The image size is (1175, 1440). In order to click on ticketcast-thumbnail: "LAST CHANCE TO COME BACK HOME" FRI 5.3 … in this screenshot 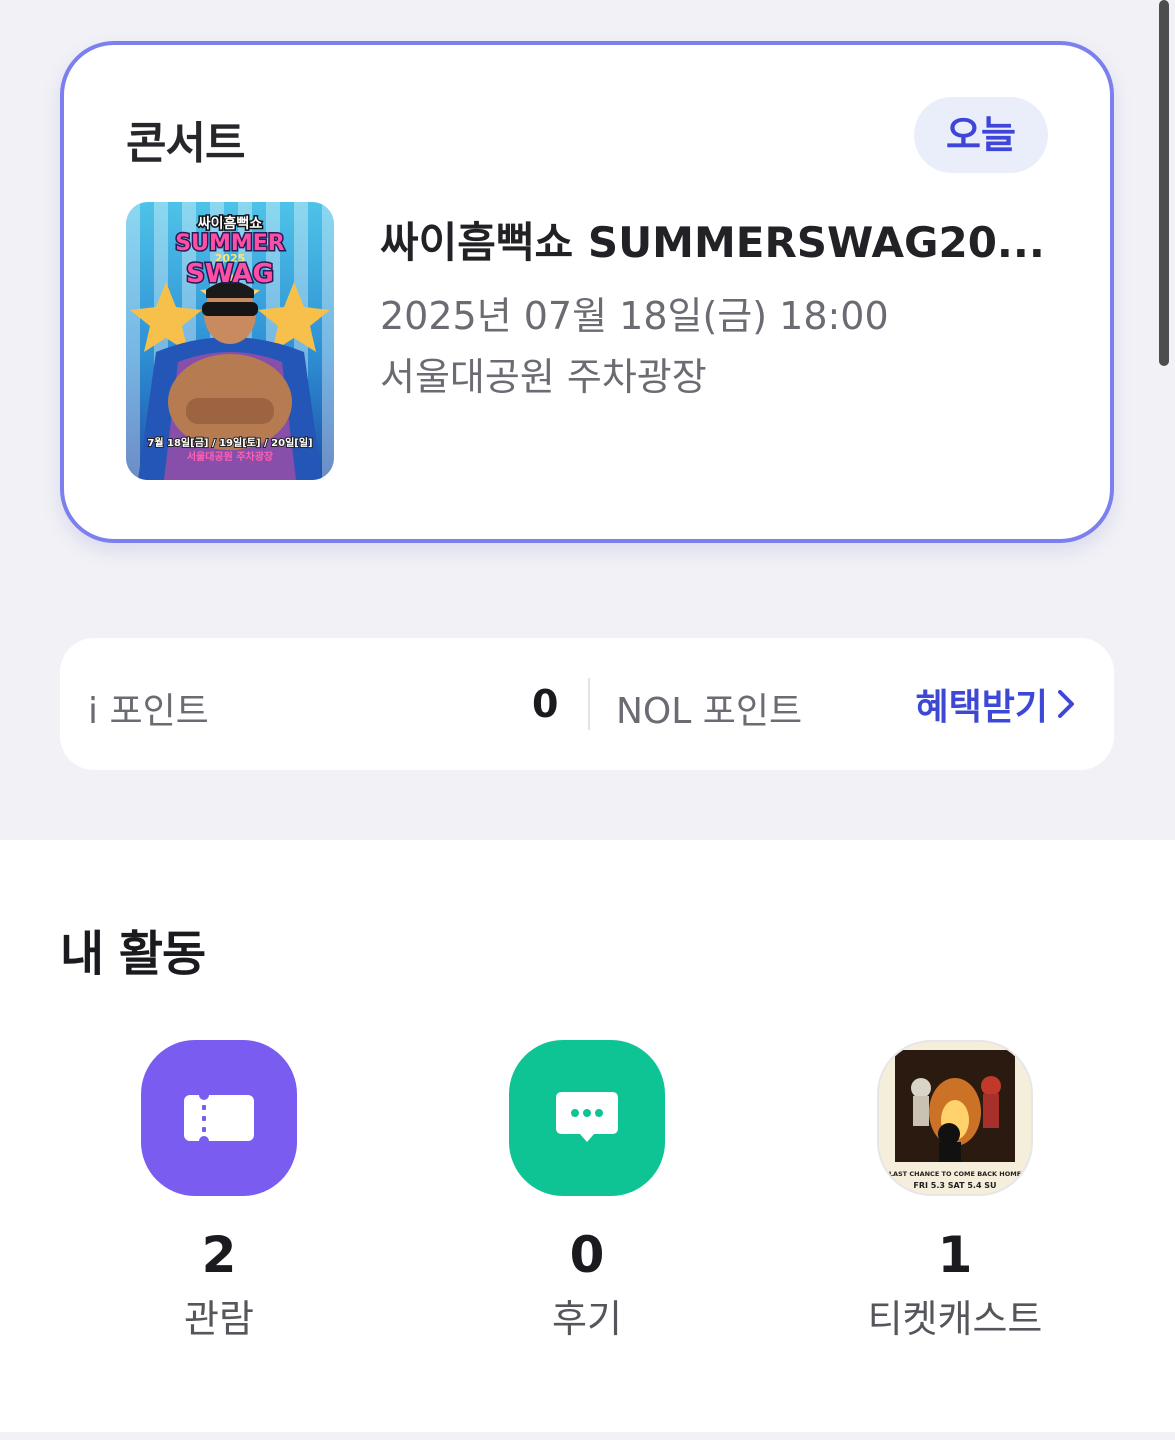, I will do `click(955, 1118)`.